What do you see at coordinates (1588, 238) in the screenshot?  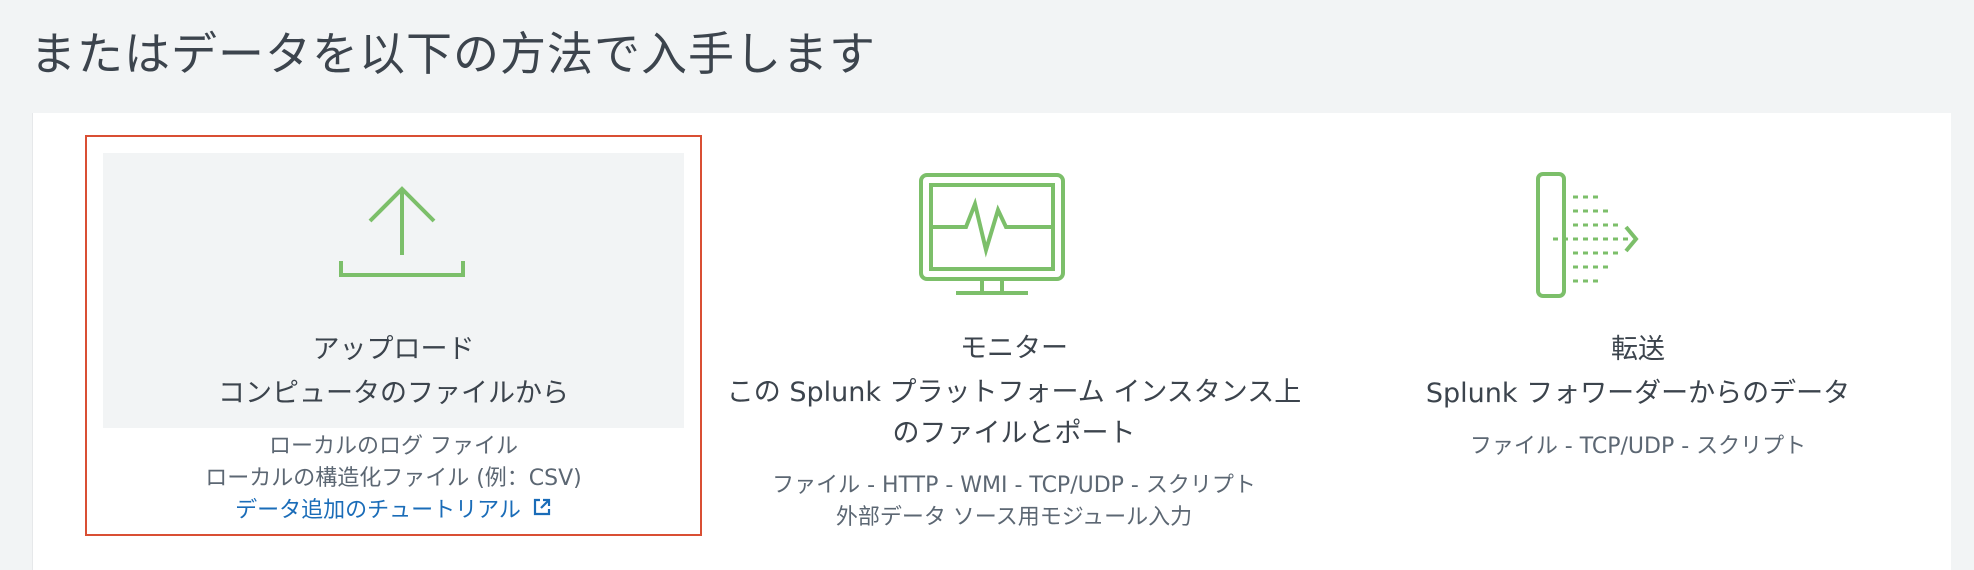 I see `forwarder-icon` at bounding box center [1588, 238].